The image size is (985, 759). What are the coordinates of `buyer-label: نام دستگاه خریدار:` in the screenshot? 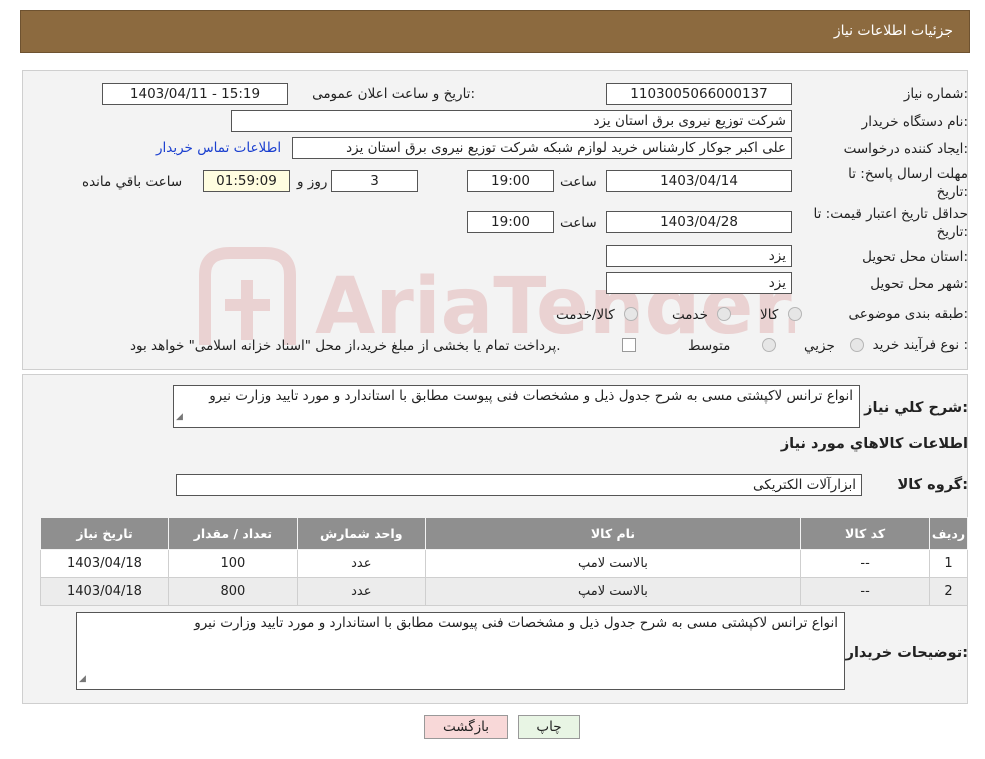 It's located at (914, 122).